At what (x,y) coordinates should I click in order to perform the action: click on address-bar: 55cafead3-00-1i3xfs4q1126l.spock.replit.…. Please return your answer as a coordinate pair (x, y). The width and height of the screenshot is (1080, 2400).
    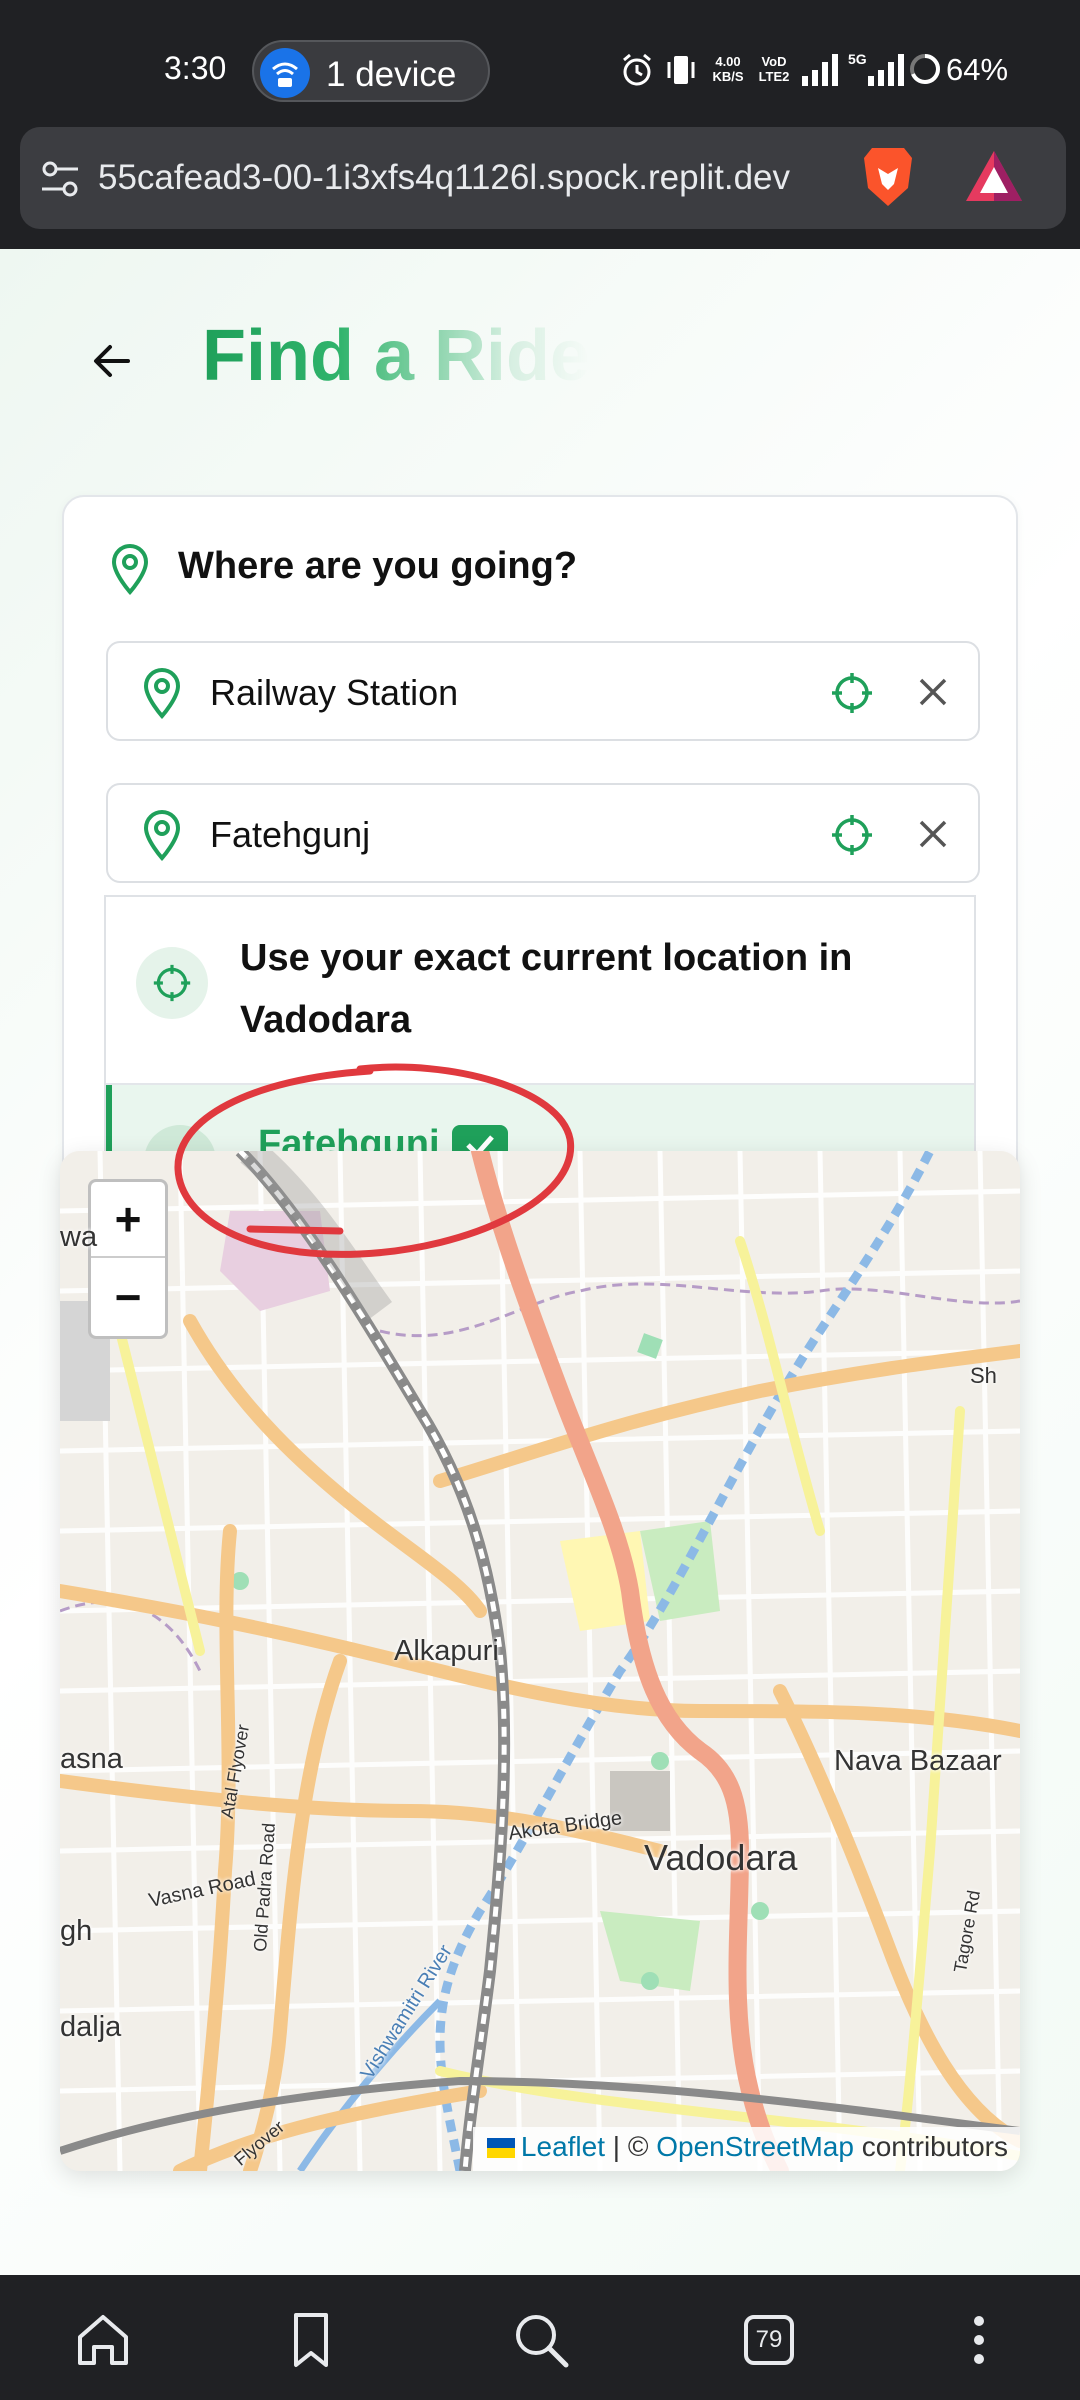
    Looking at the image, I should click on (543, 178).